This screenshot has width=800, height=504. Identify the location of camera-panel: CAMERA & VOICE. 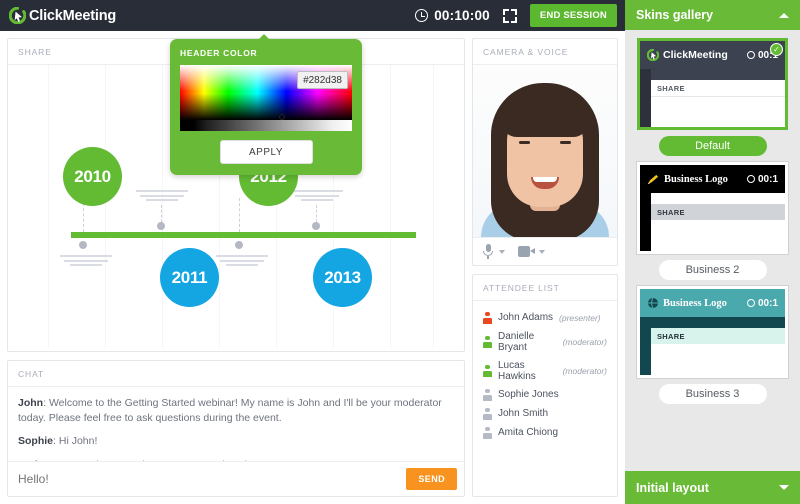
(545, 152).